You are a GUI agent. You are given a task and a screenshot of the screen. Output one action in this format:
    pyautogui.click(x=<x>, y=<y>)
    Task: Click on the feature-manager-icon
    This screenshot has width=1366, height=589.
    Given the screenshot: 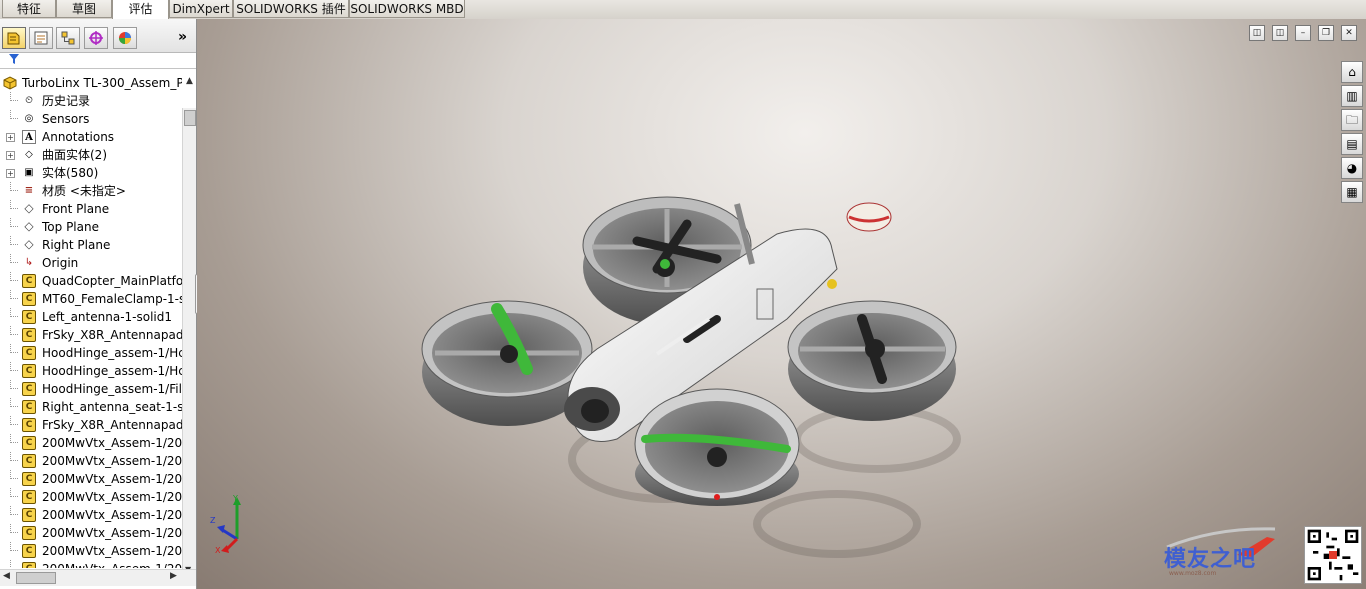 What is the action you would take?
    pyautogui.click(x=14, y=38)
    